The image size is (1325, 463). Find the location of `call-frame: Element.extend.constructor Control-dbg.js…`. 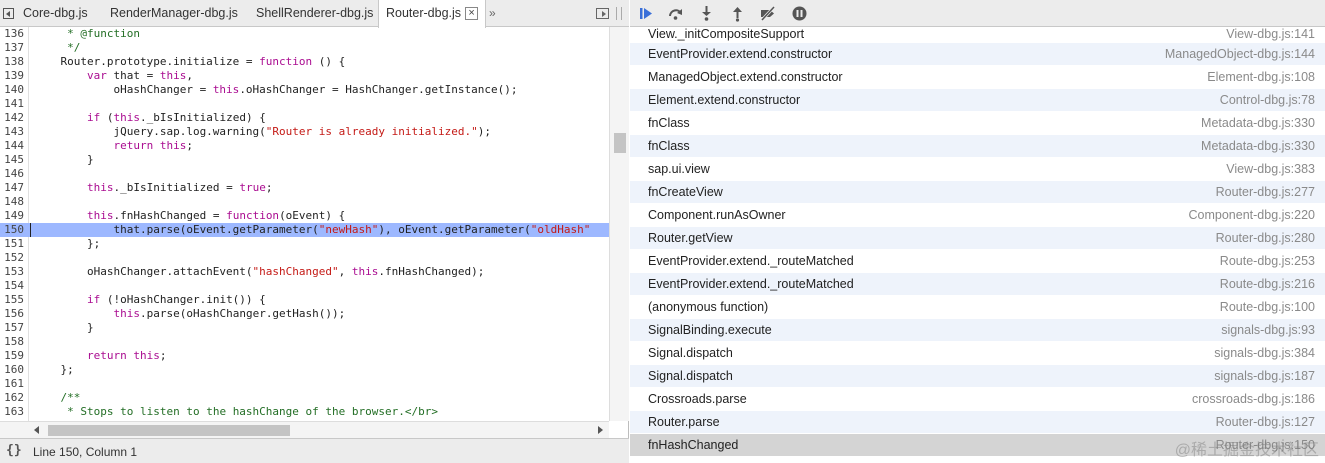

call-frame: Element.extend.constructor Control-dbg.js… is located at coordinates (977, 100).